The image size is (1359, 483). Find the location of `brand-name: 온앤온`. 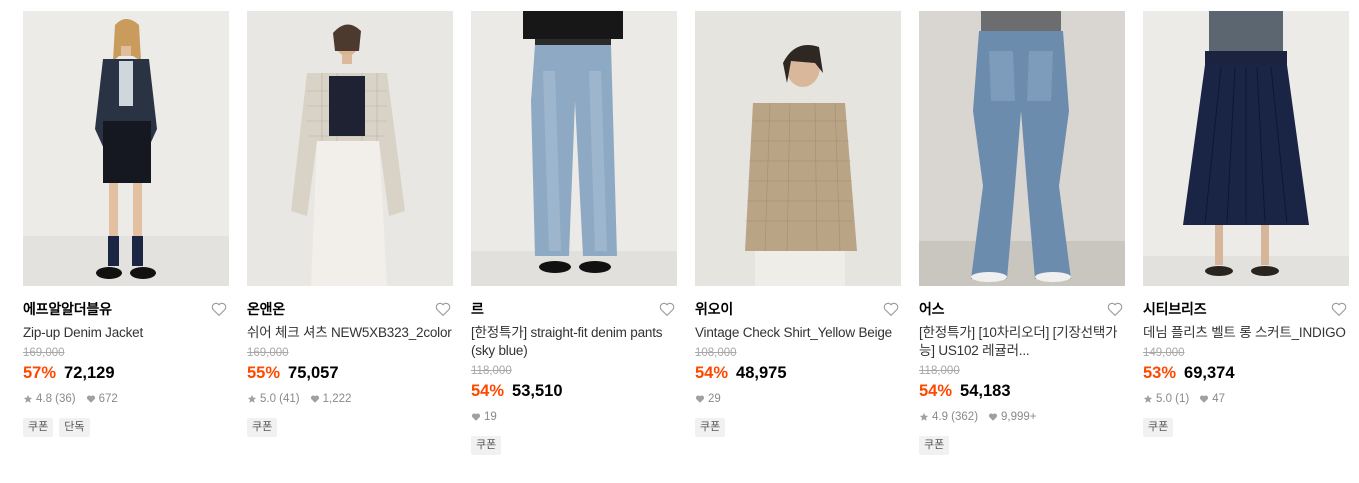

brand-name: 온앤온 is located at coordinates (266, 309).